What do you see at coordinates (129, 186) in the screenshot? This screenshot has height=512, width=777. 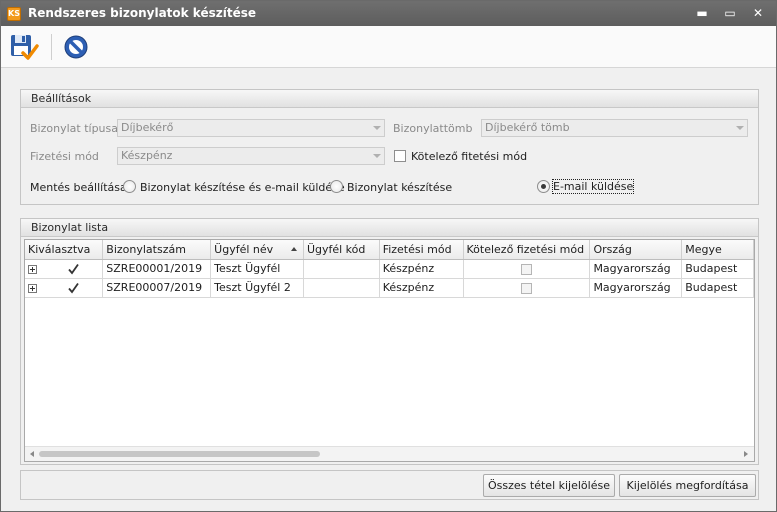 I see `radio-create-and-email` at bounding box center [129, 186].